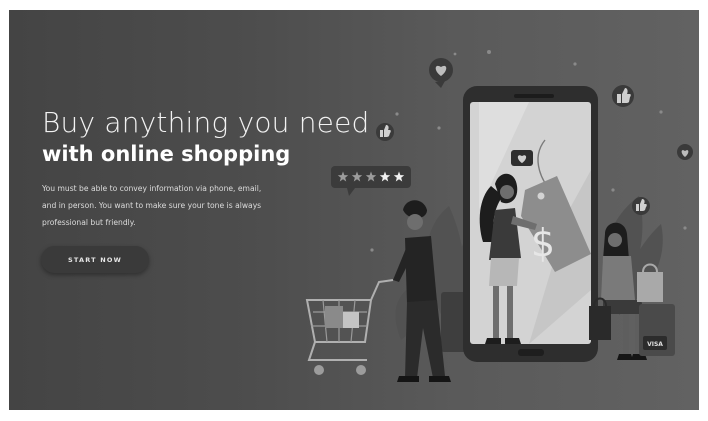  What do you see at coordinates (655, 344) in the screenshot?
I see `card-label: VISA` at bounding box center [655, 344].